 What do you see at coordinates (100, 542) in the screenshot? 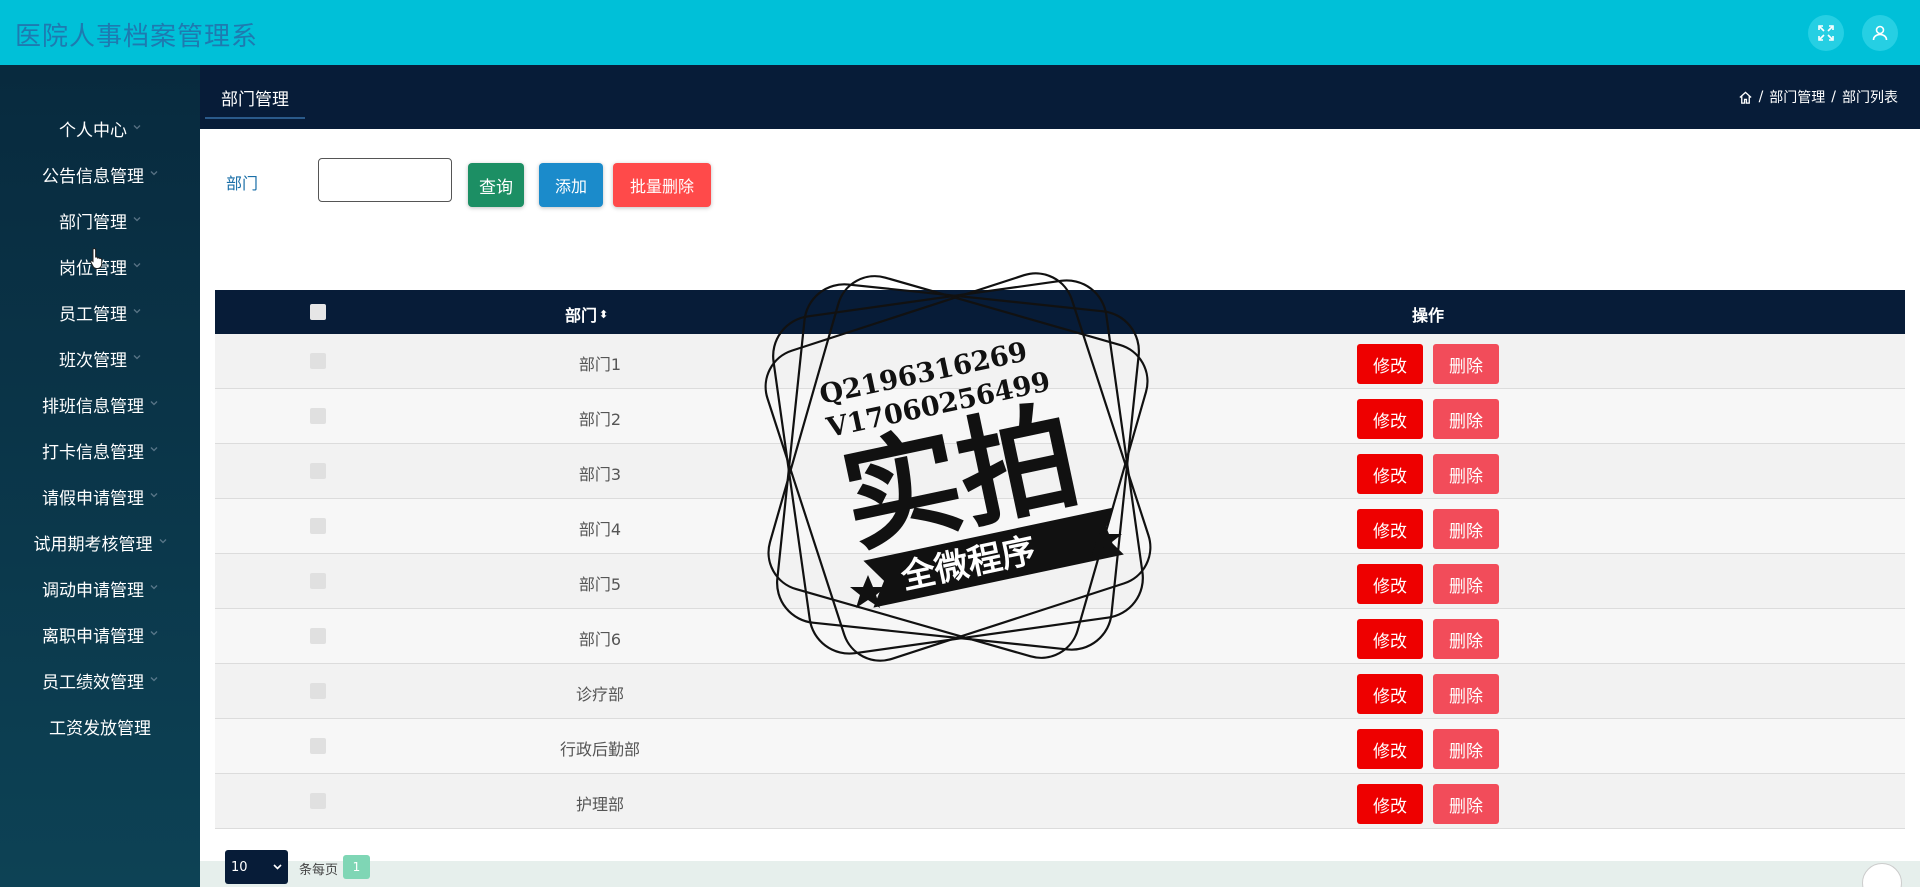
I see `sidebar-item-probation: 试用期考核管理` at bounding box center [100, 542].